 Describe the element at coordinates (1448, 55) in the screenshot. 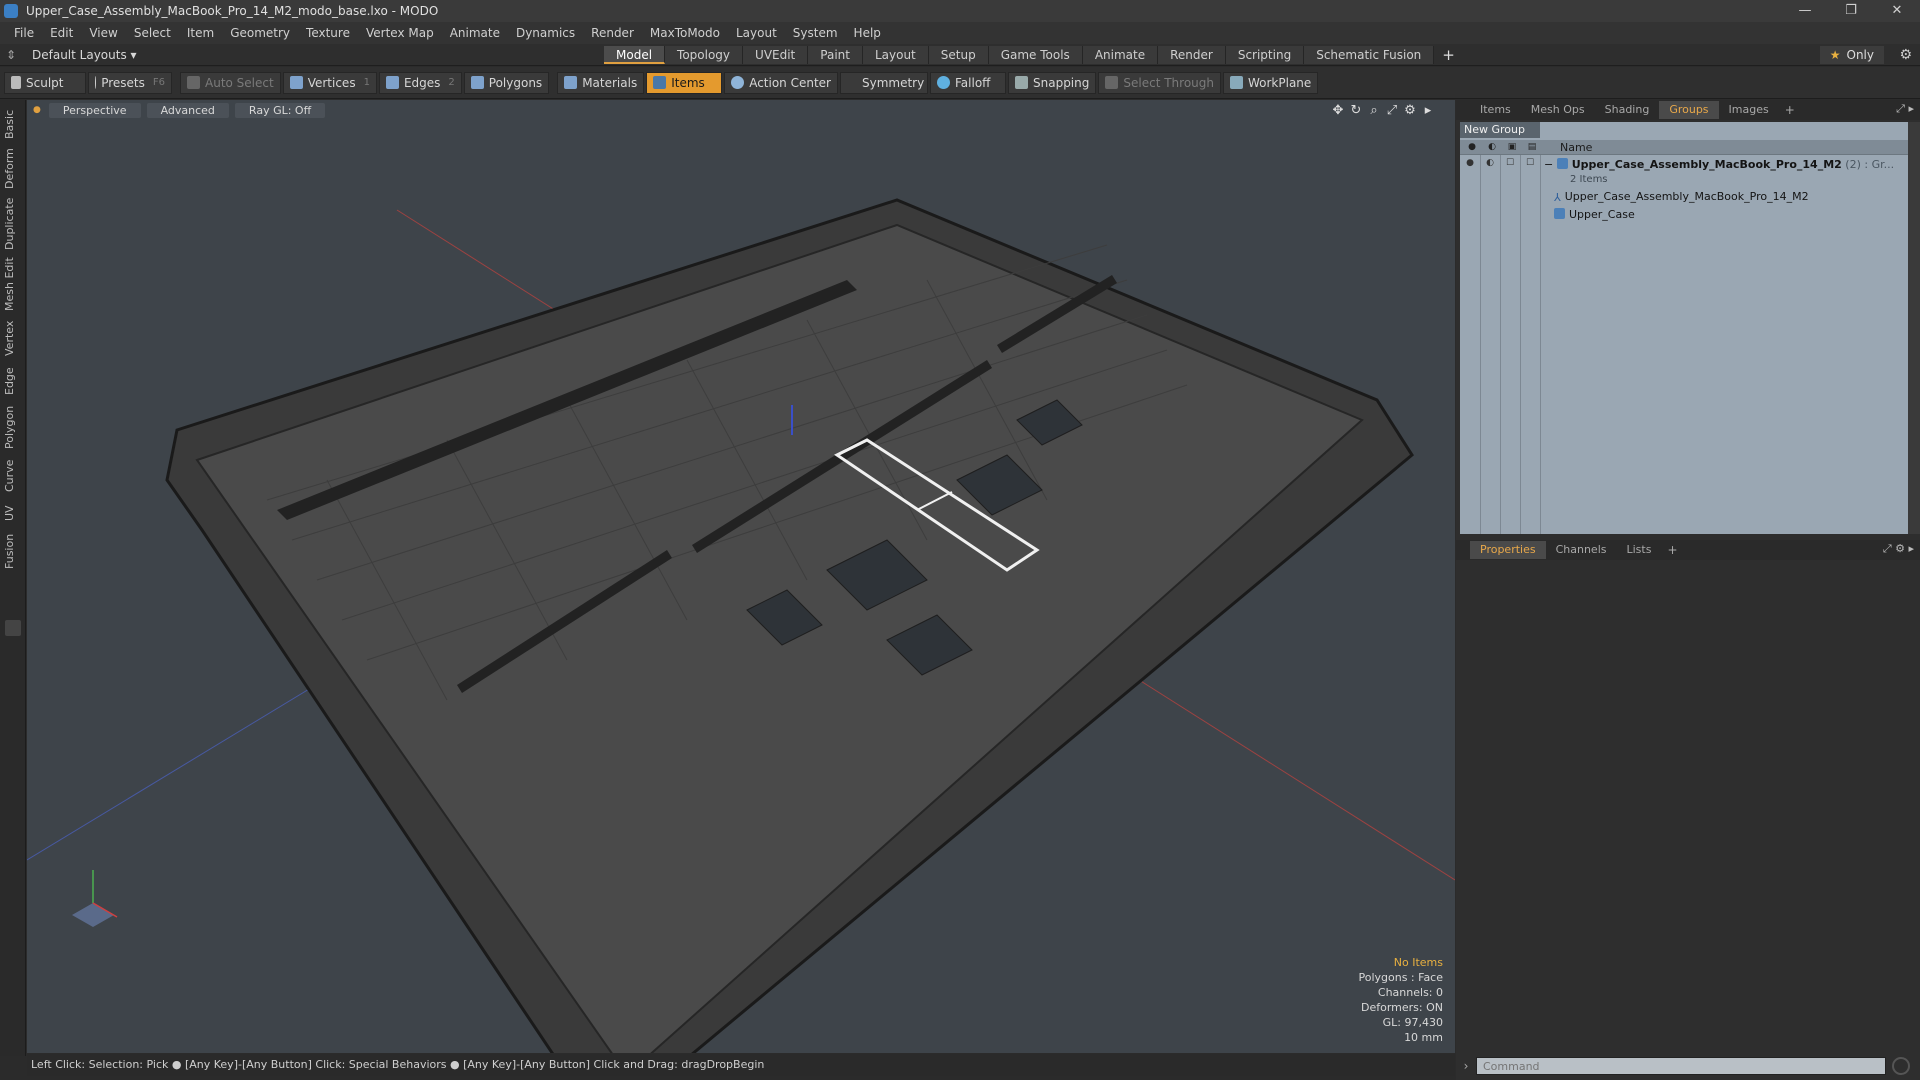

I see `add-tab-button: +` at that location.